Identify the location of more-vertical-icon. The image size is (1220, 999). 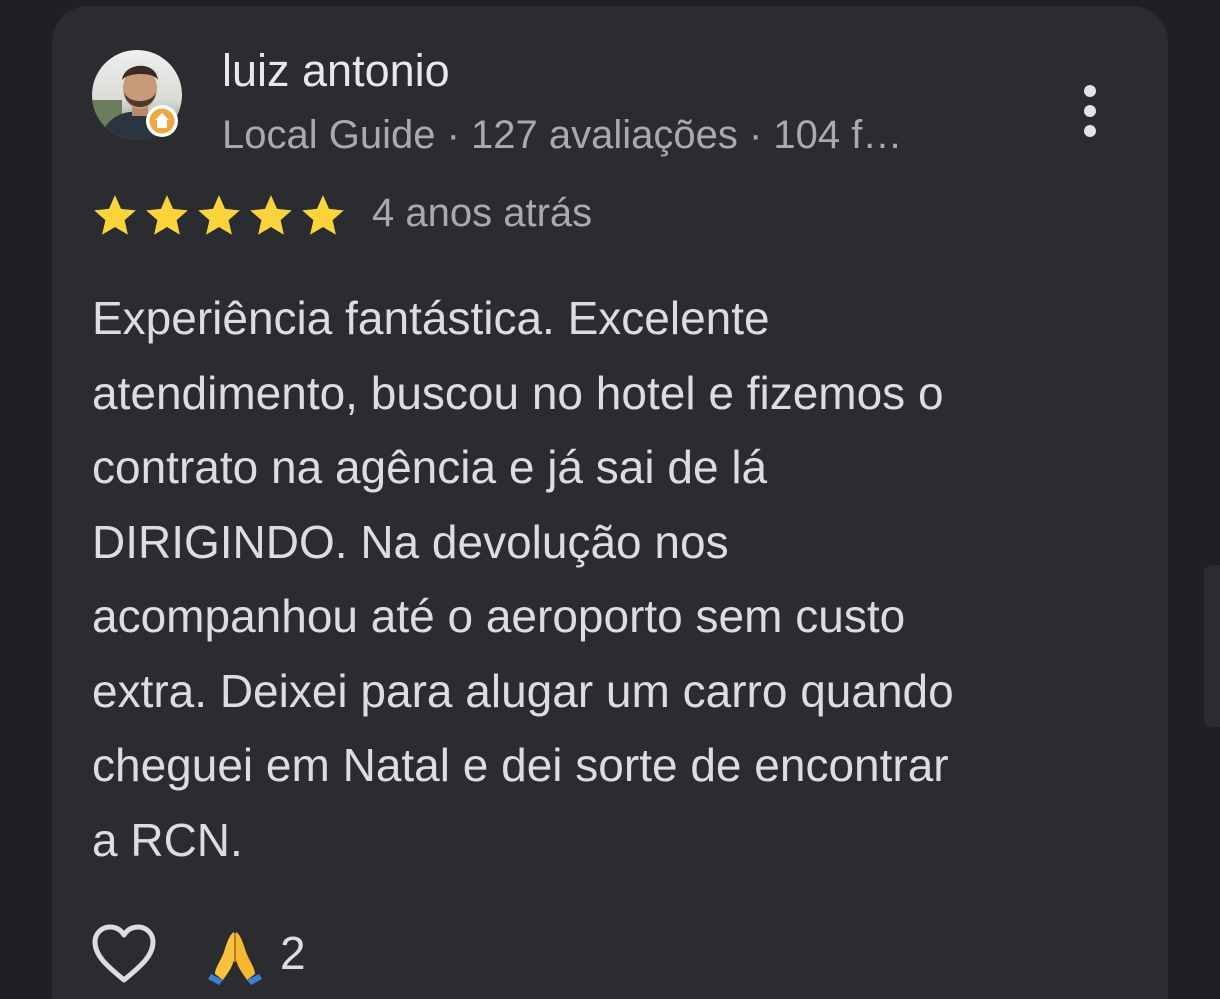
(1090, 111).